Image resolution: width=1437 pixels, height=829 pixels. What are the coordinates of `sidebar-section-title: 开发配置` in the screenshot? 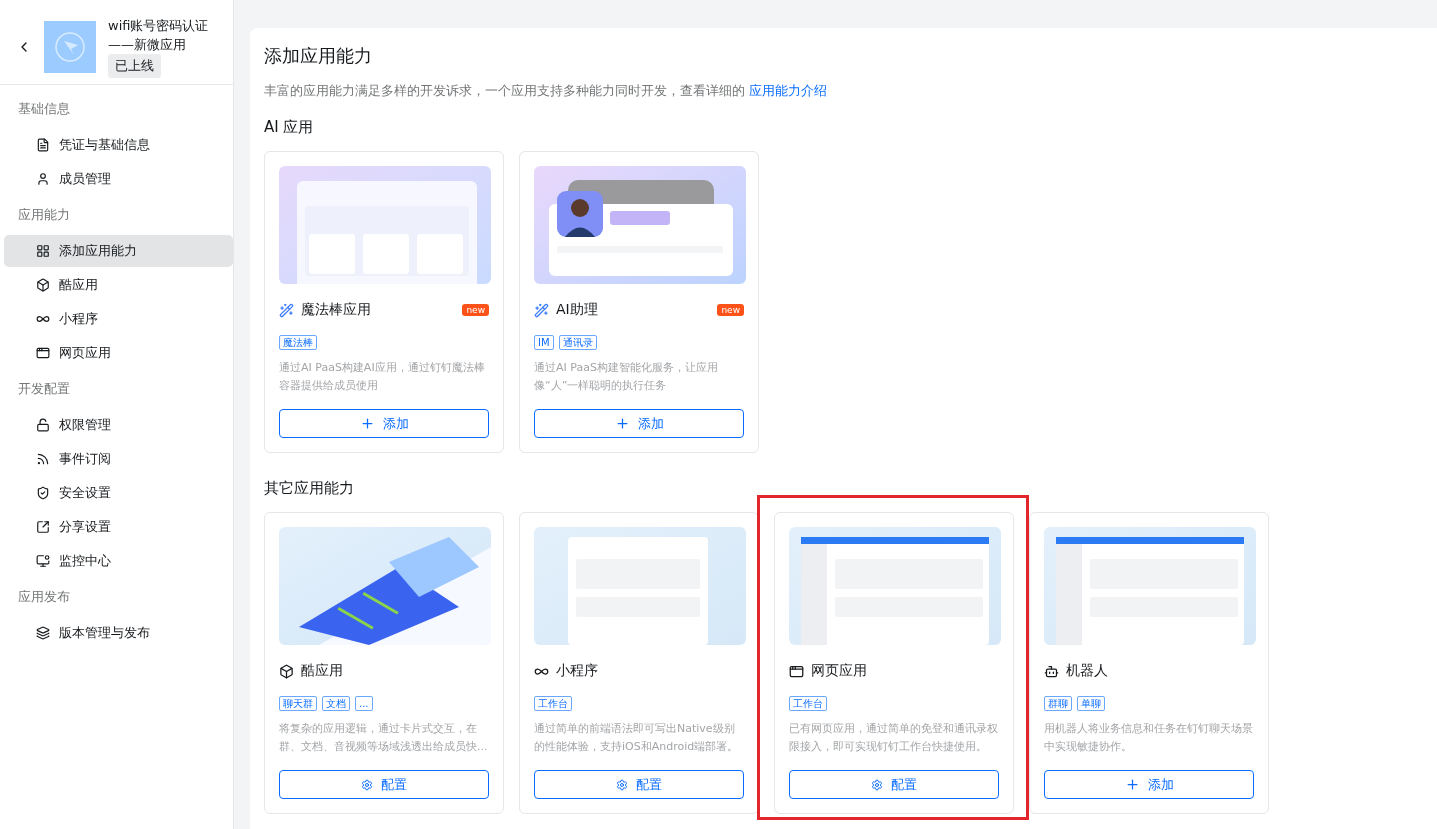 It's located at (44, 389).